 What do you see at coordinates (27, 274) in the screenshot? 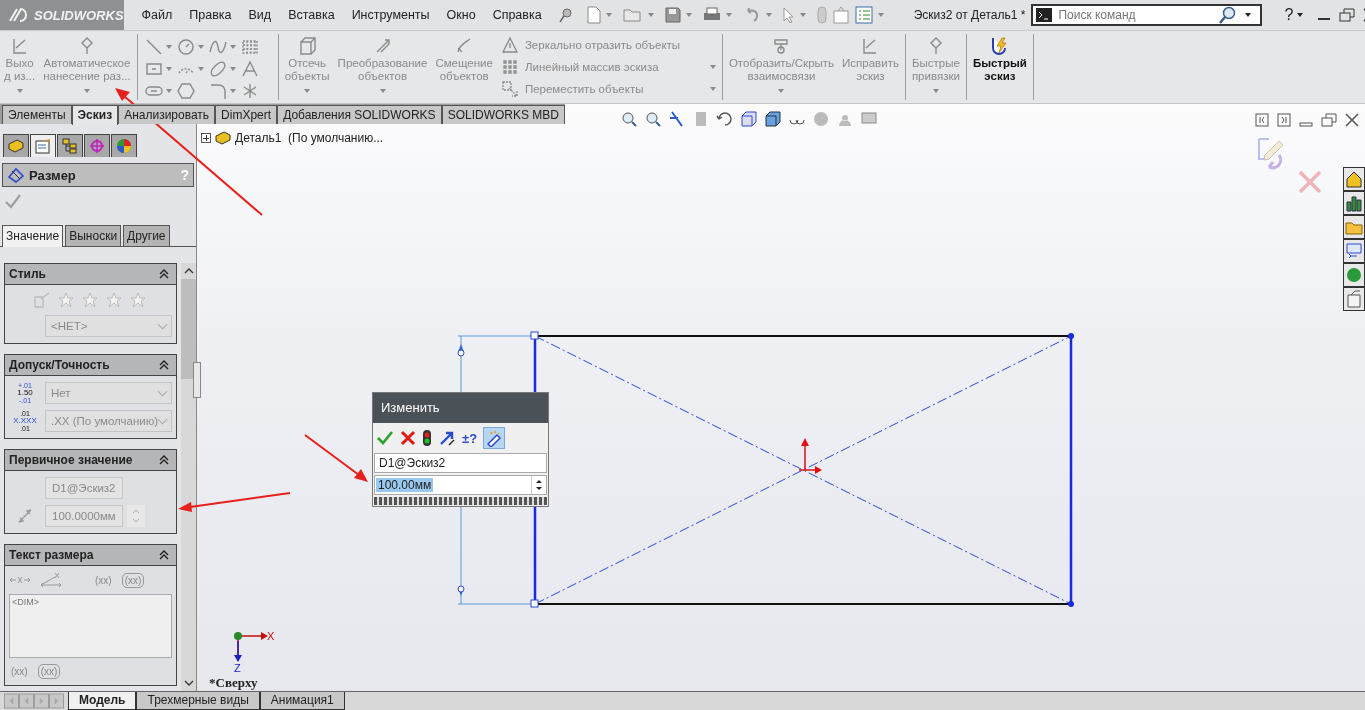
I see `section-title: Стиль` at bounding box center [27, 274].